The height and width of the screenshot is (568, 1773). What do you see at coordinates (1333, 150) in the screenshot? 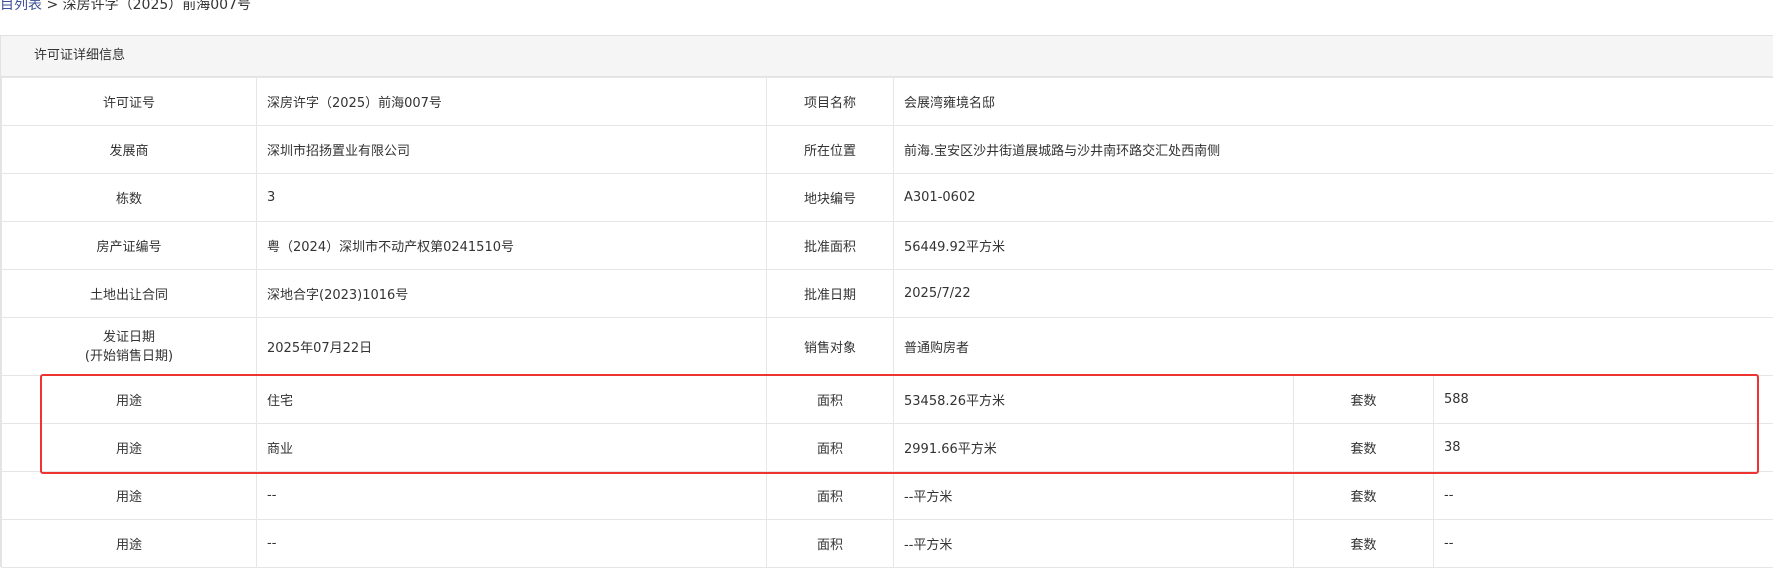
I see `location-value: 前海.宝安区沙井街道展城路与沙井南环路交汇处西南侧` at bounding box center [1333, 150].